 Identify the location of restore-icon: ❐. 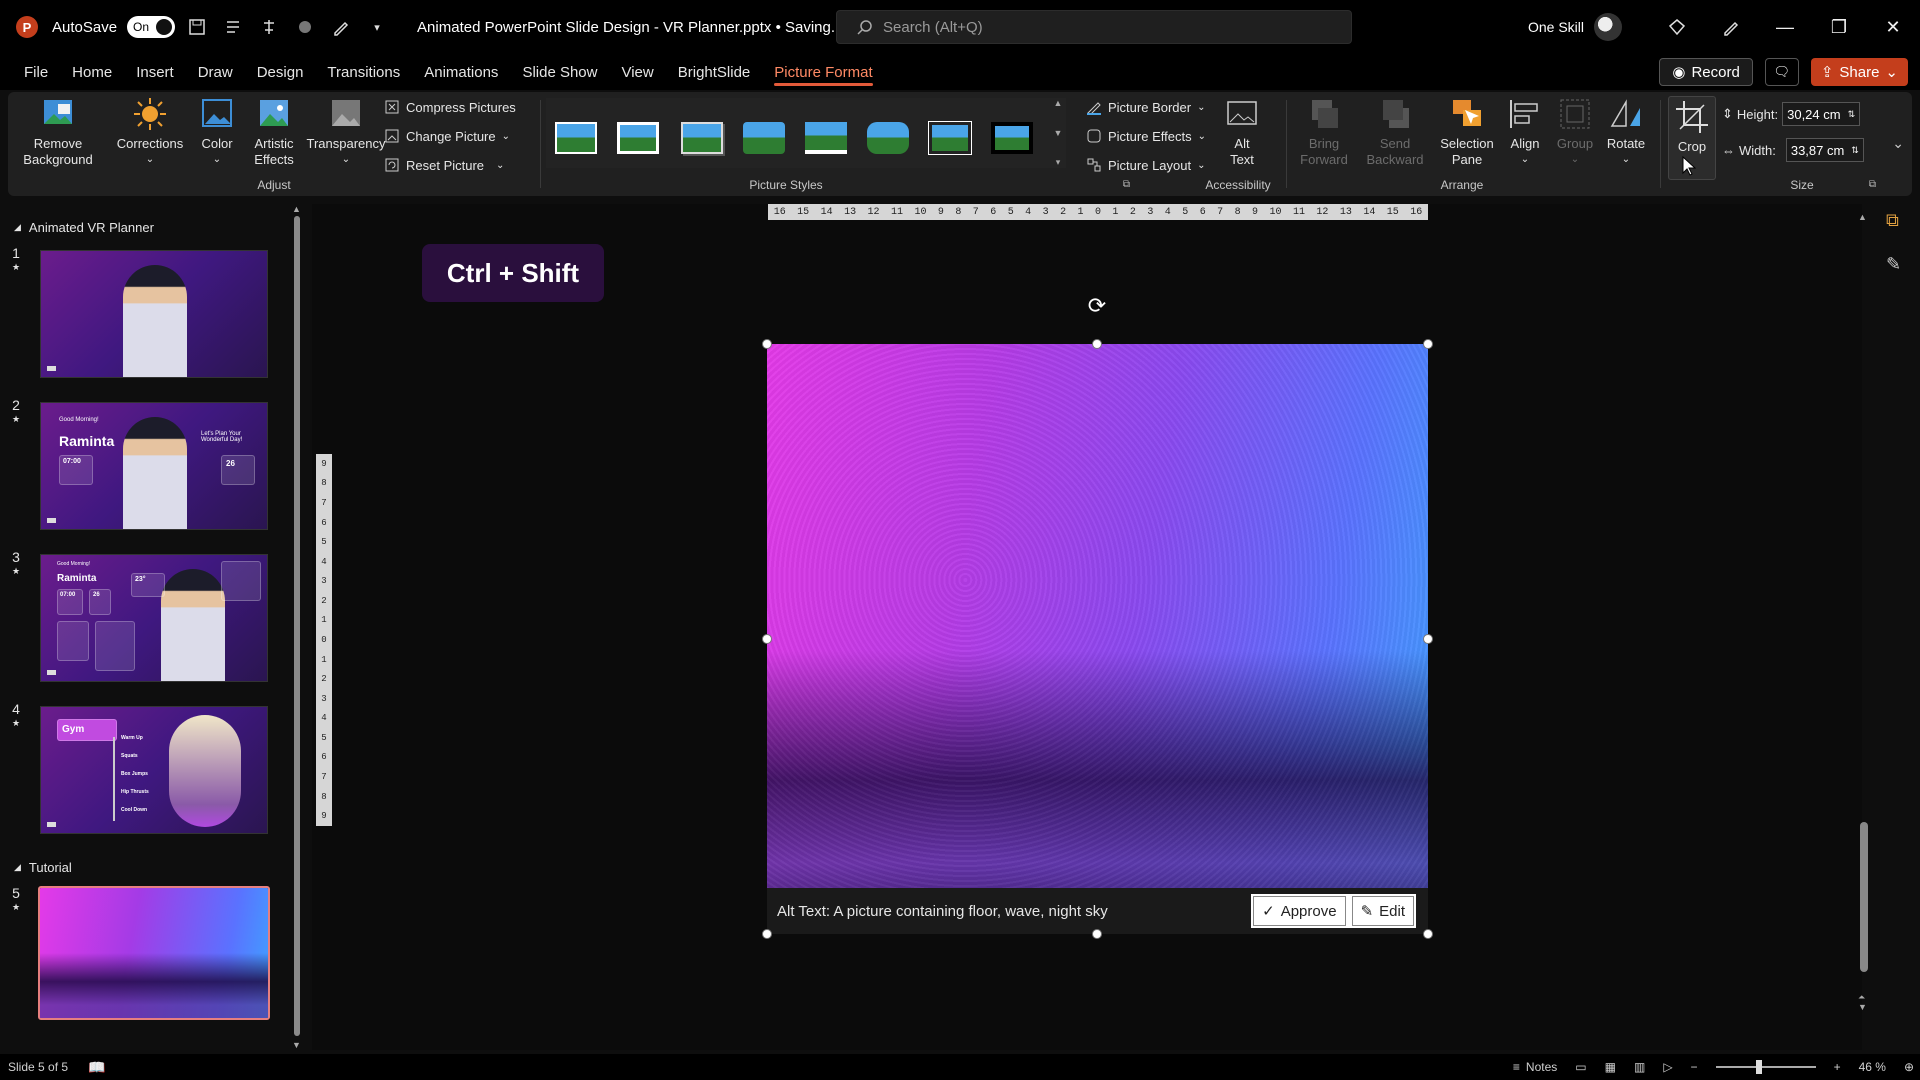
(1839, 27).